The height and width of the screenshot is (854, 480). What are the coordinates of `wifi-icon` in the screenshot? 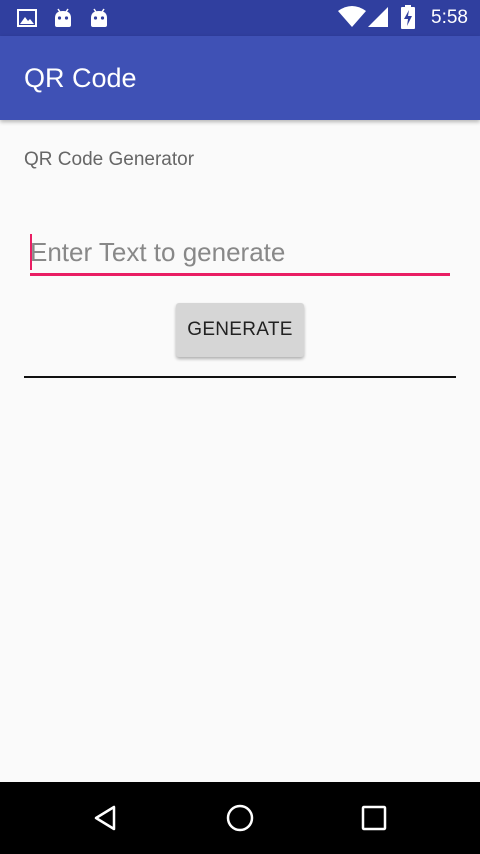 It's located at (352, 17).